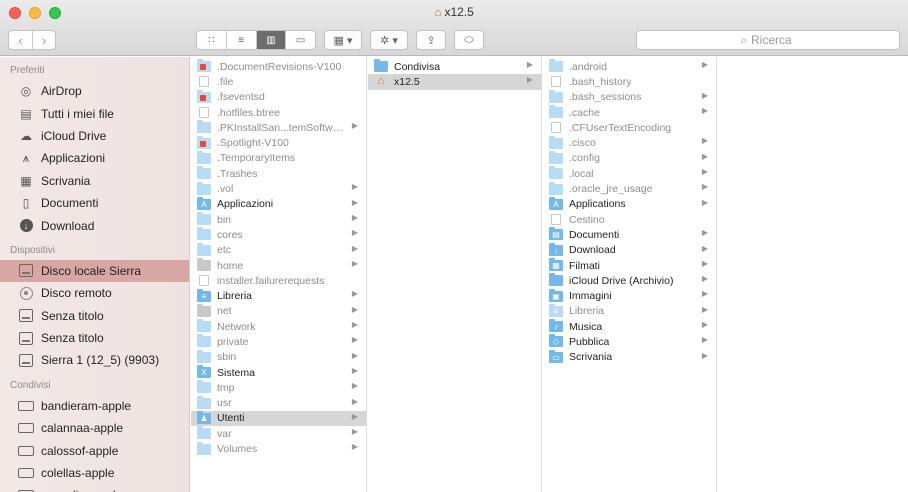 The width and height of the screenshot is (908, 492). What do you see at coordinates (629, 204) in the screenshot?
I see `file-row: A Applications ▶` at bounding box center [629, 204].